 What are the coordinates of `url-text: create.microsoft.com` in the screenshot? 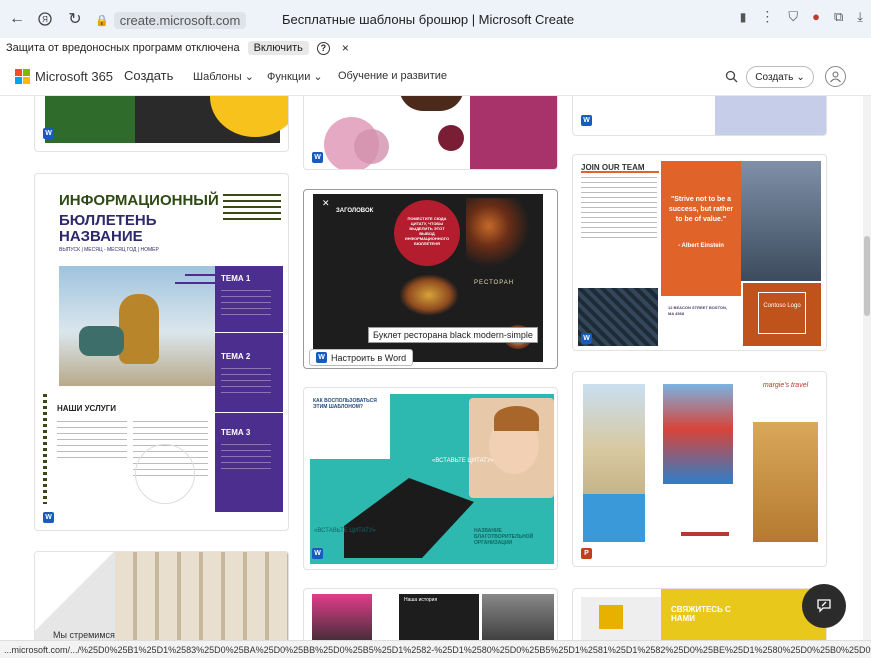 It's located at (180, 20).